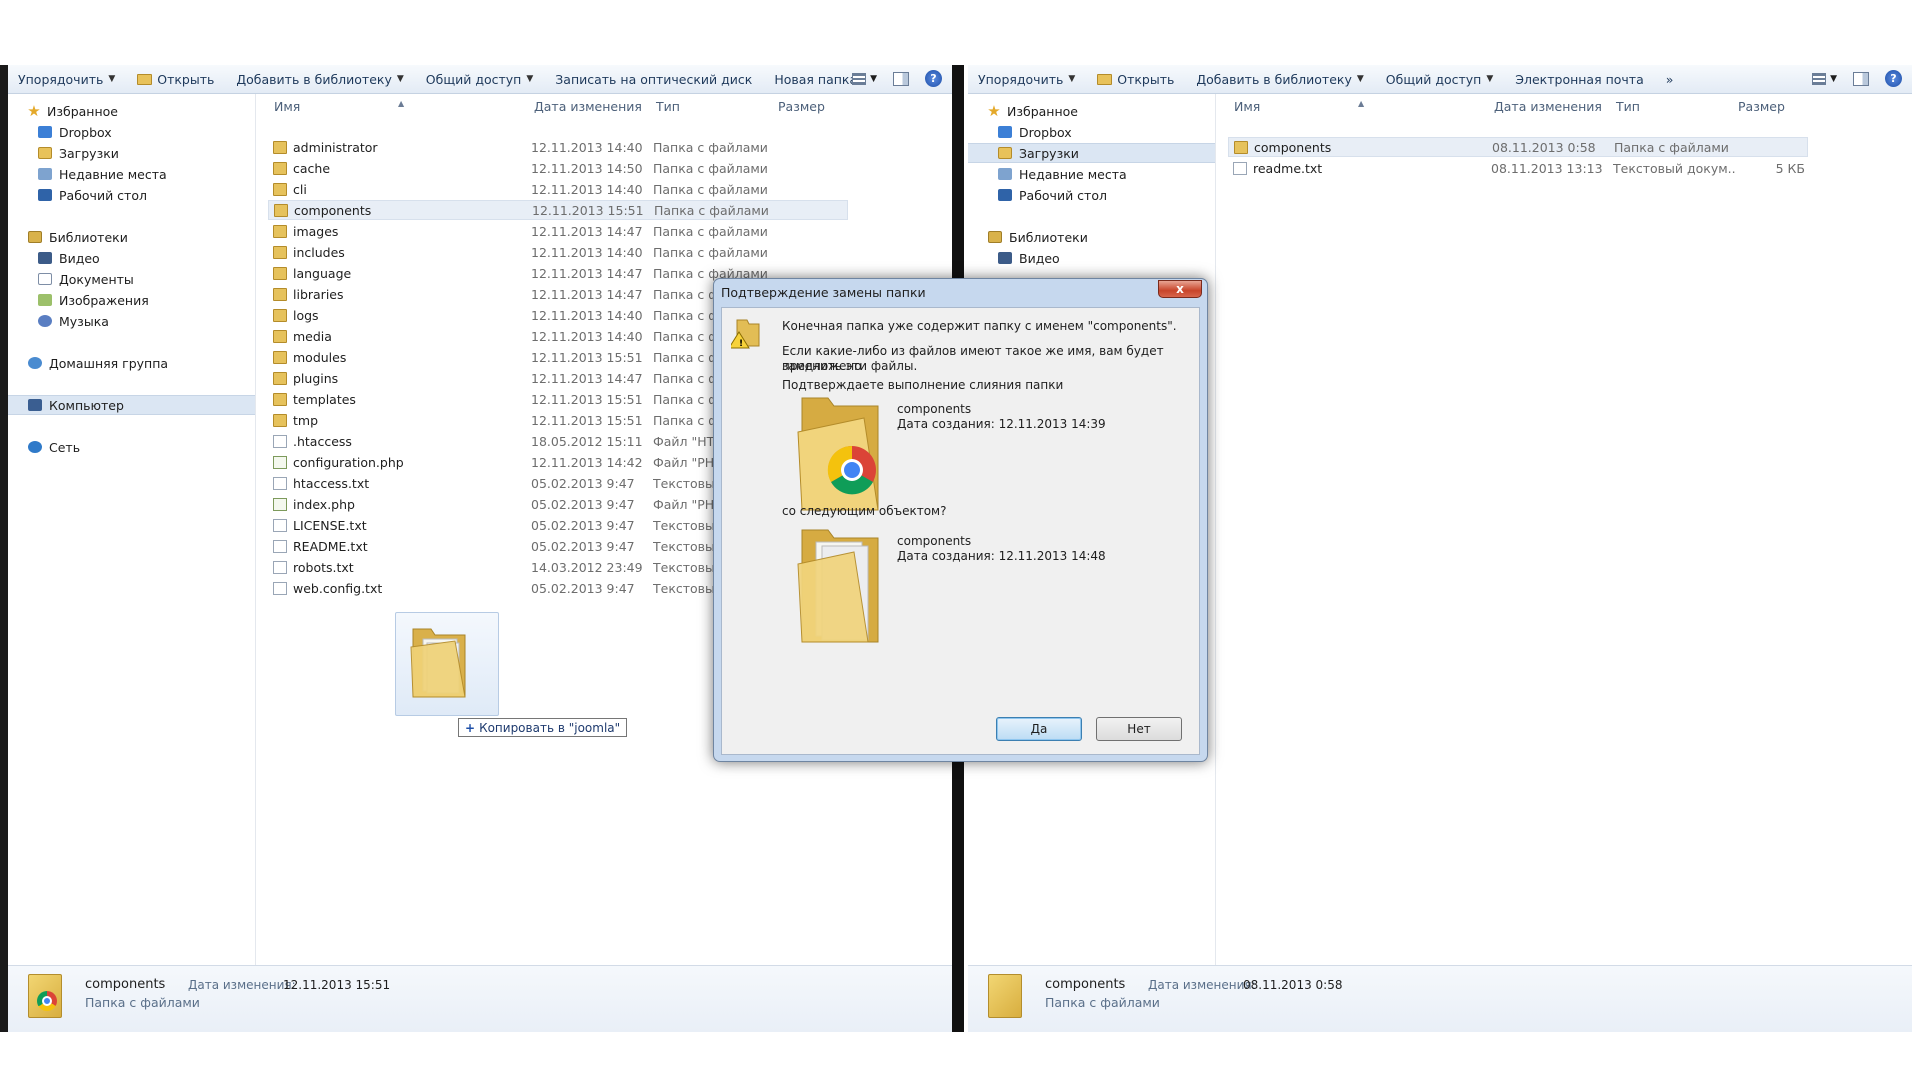  Describe the element at coordinates (45, 321) in the screenshot. I see `music-icon` at that location.